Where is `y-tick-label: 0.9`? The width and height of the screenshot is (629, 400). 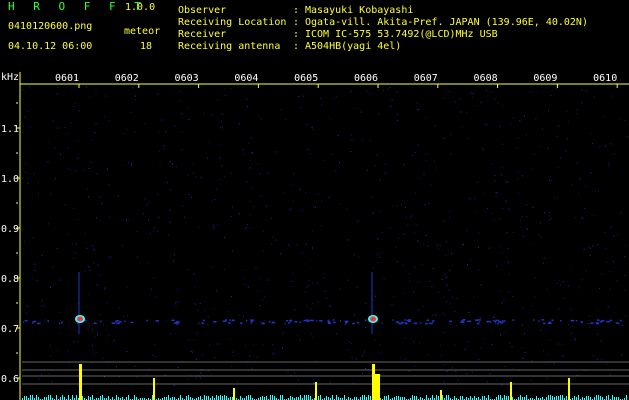 y-tick-label: 0.9 is located at coordinates (10, 229).